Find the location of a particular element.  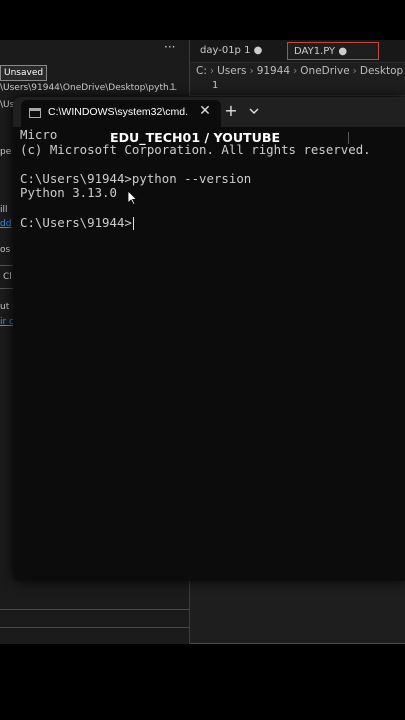

breadcrumb-item: Desktop is located at coordinates (381, 71).